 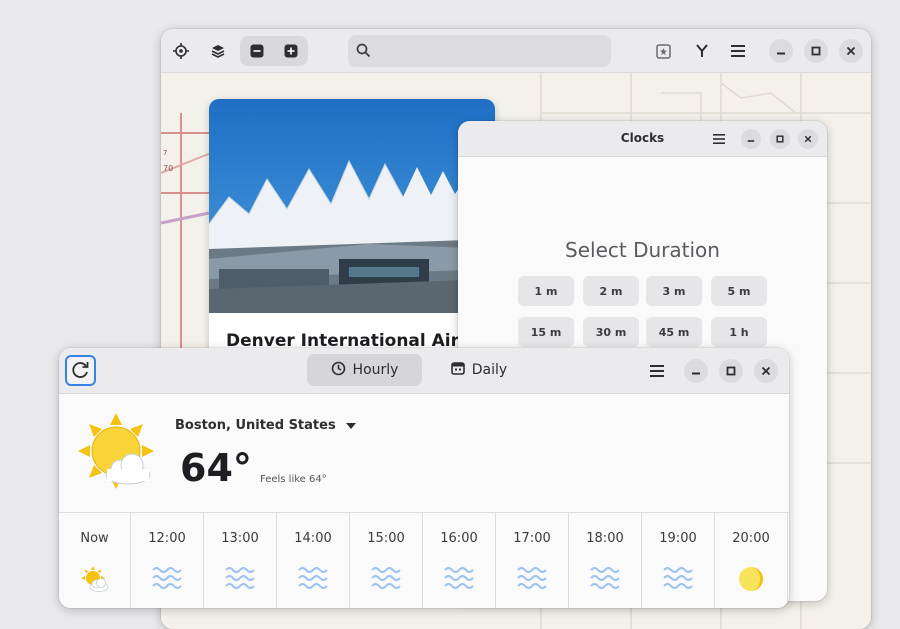 What do you see at coordinates (611, 291) in the screenshot?
I see `duration-button: 2 m` at bounding box center [611, 291].